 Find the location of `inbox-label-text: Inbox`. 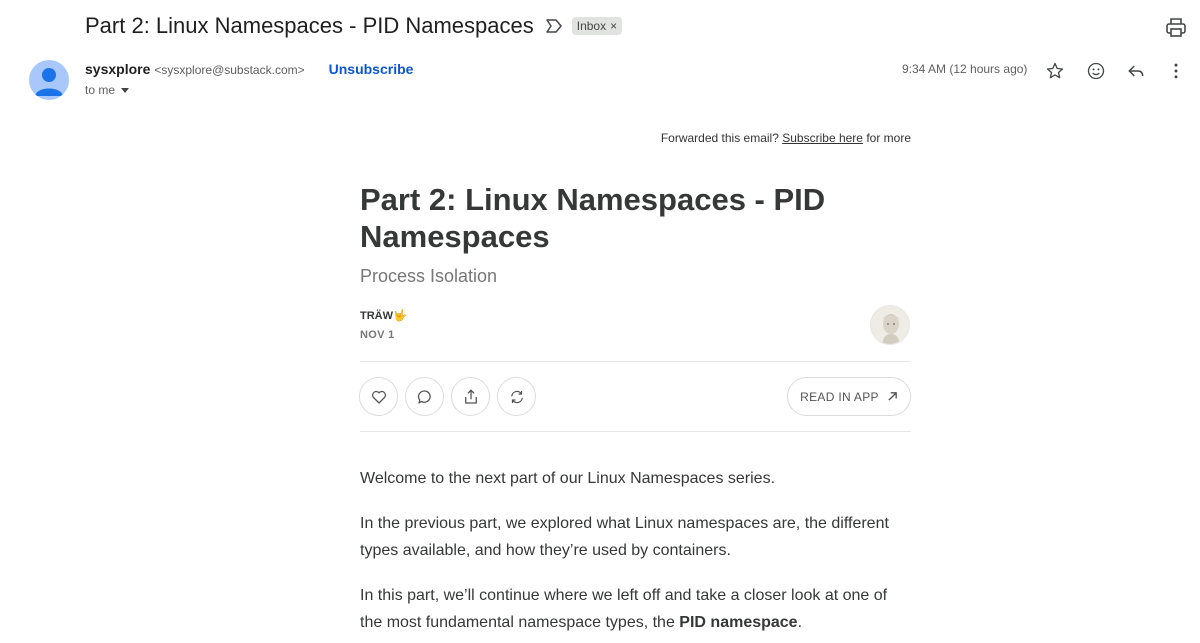

inbox-label-text: Inbox is located at coordinates (591, 26).